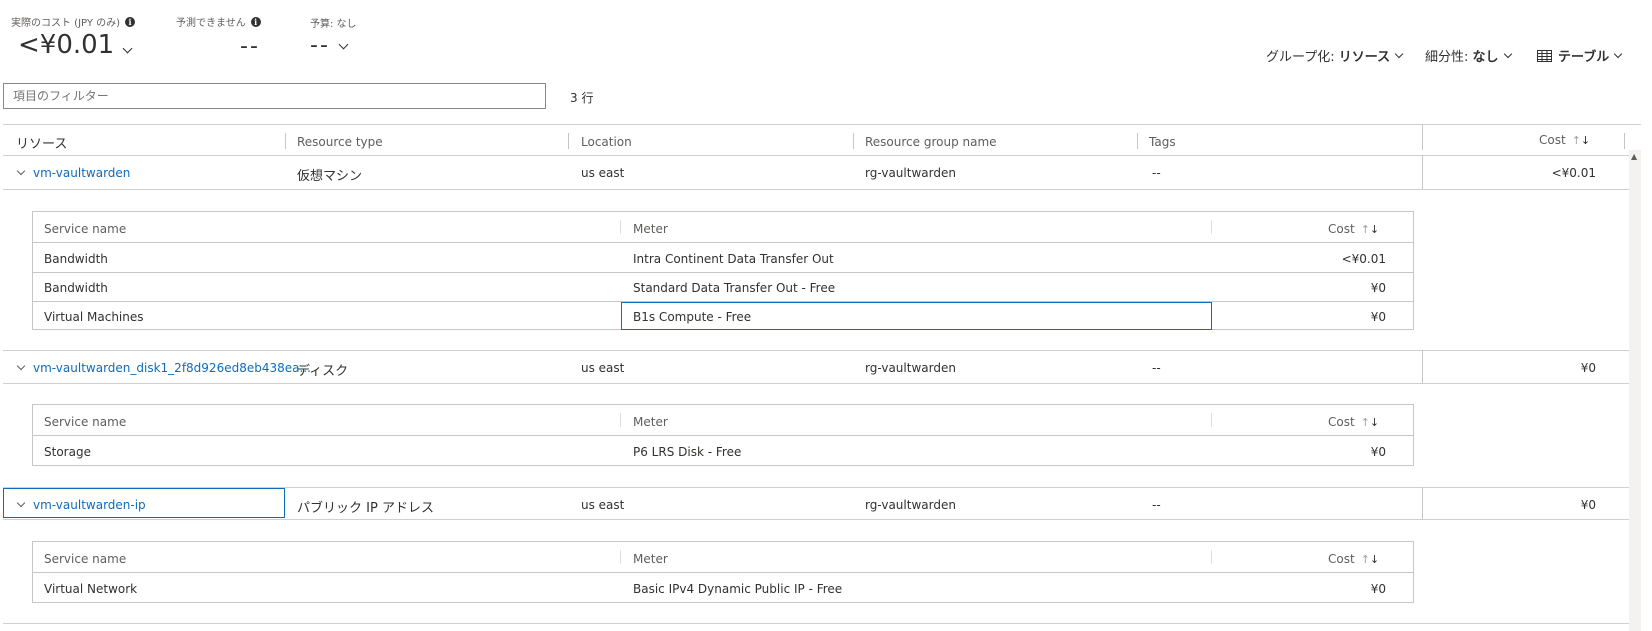 This screenshot has height=631, width=1652. What do you see at coordinates (1573, 173) in the screenshot?
I see `cost-cell: <¥0.01` at bounding box center [1573, 173].